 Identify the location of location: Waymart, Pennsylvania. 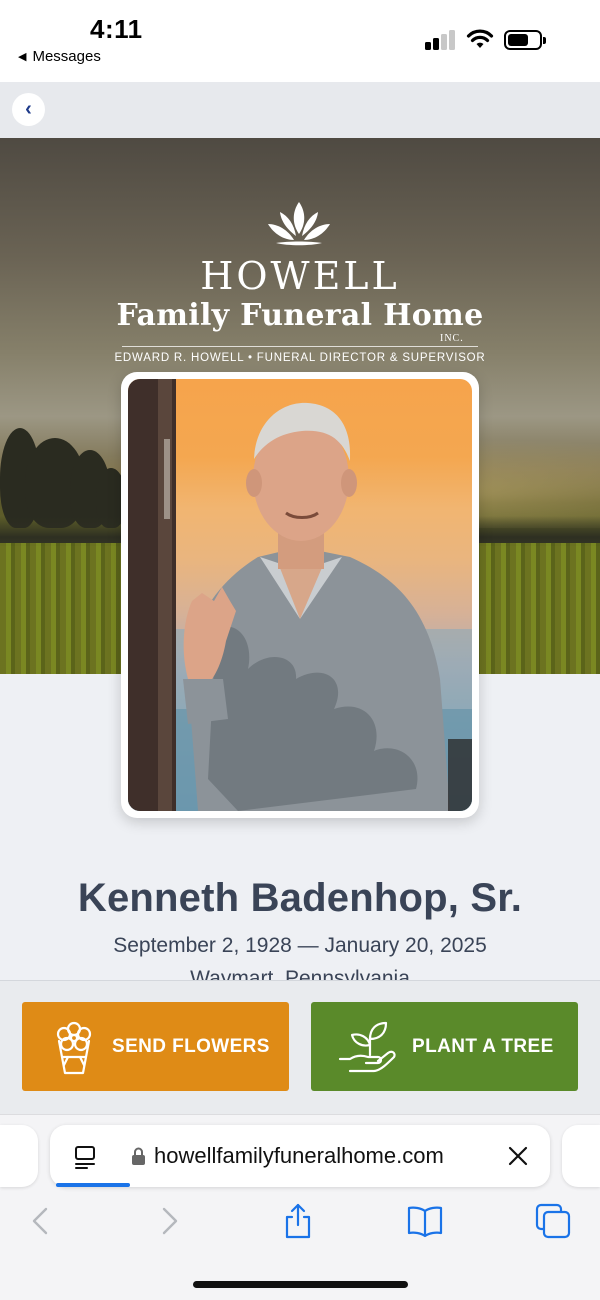
(300, 973).